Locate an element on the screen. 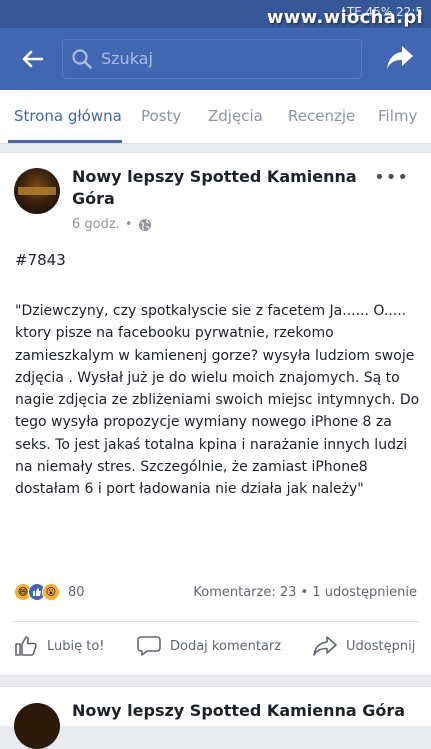  comment-button: Dodaj komentarz is located at coordinates (209, 646).